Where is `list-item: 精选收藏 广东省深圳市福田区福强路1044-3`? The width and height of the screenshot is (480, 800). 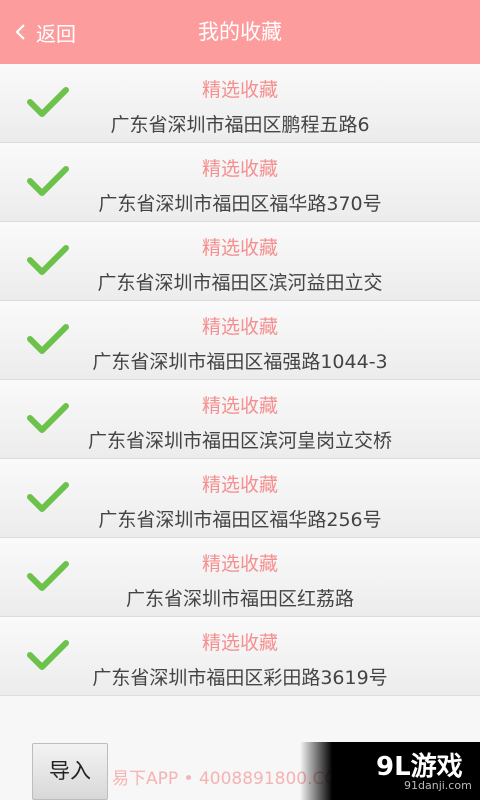 list-item: 精选收藏 广东省深圳市福田区福强路1044-3 is located at coordinates (240, 340).